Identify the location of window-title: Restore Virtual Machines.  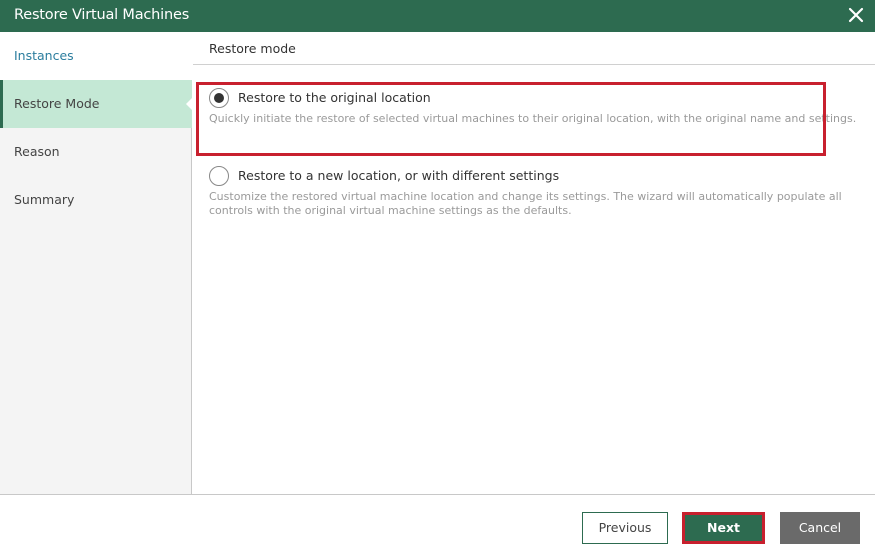
(102, 15).